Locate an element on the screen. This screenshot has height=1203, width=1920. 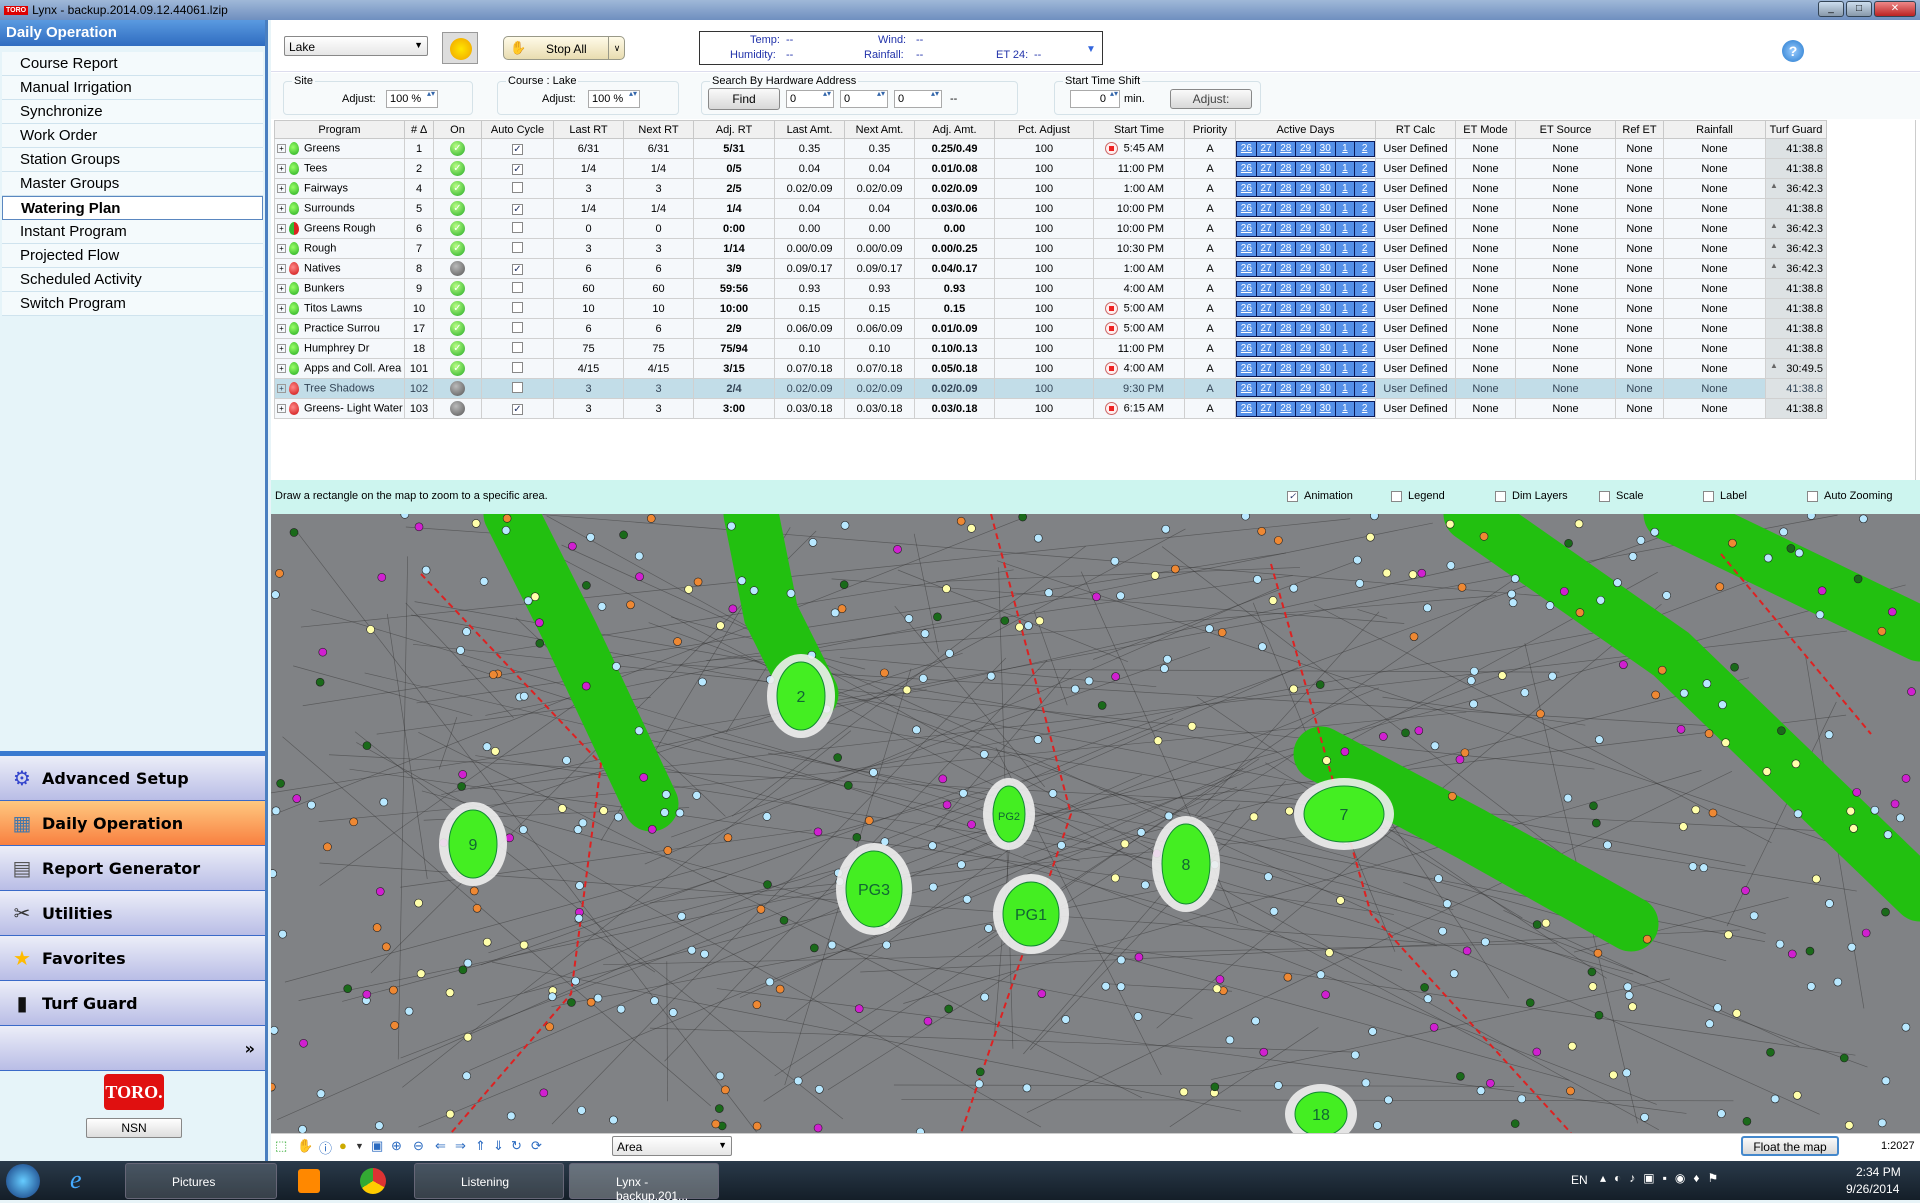
address-input-1: 0 is located at coordinates (810, 99).